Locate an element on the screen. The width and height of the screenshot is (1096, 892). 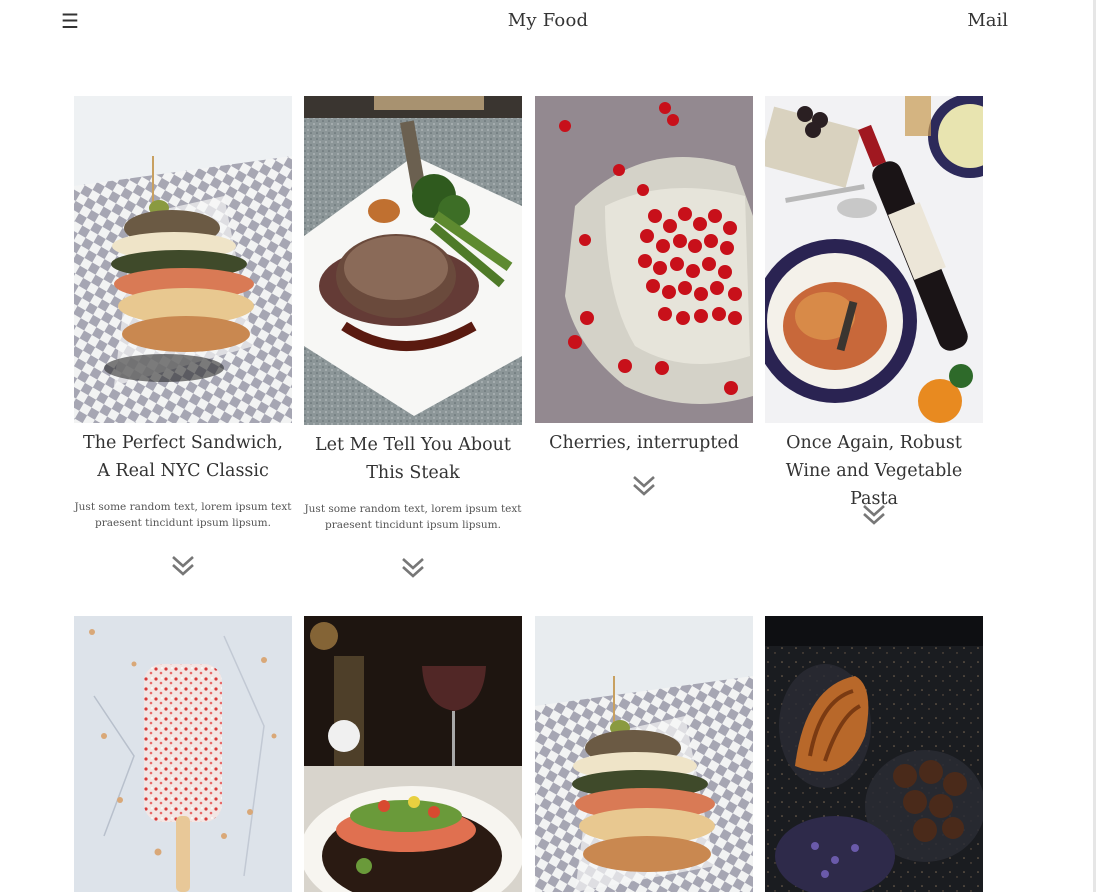
salmon-photo is located at coordinates (413, 754).